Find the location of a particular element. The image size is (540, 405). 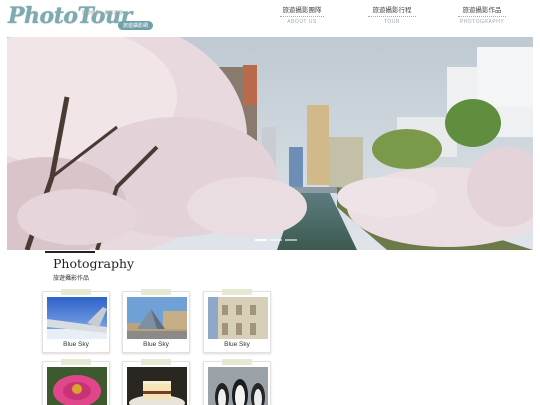

nav-label-en: TOUR is located at coordinates (392, 22).